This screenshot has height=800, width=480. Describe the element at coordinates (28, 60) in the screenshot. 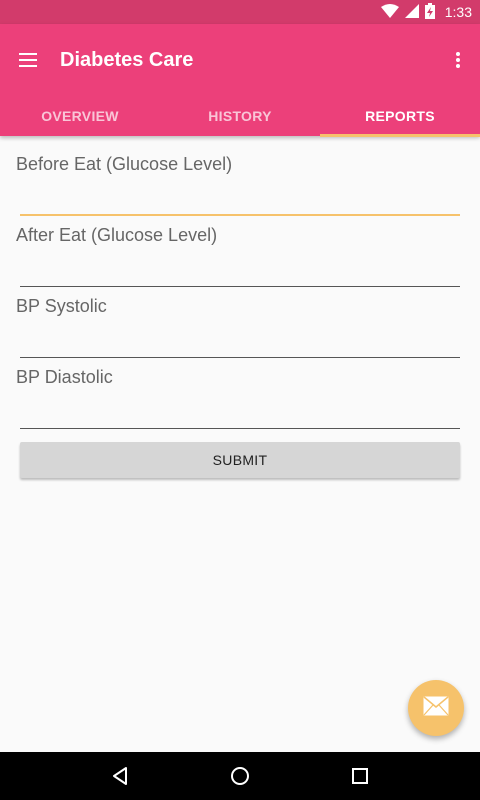

I see `hamburger-menu-icon` at that location.